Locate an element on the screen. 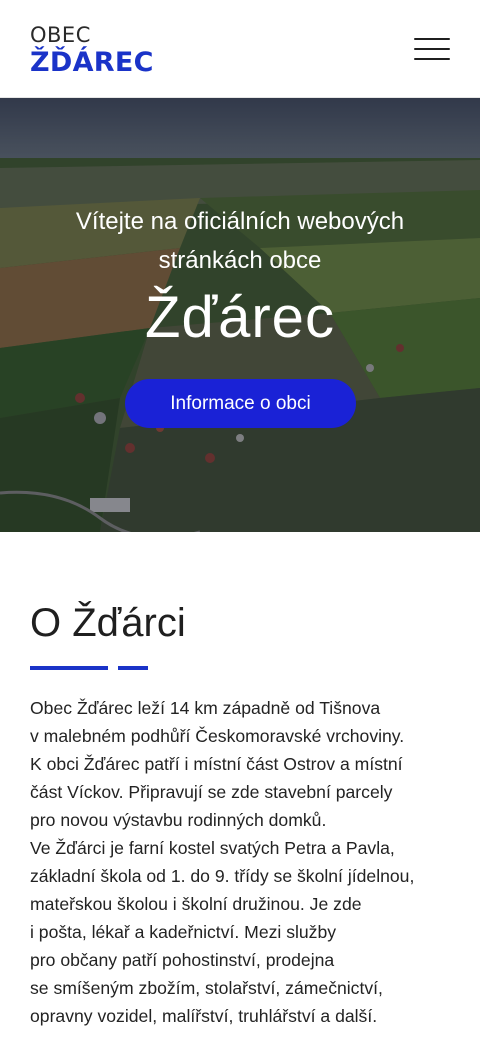  info-button: Informace o obci is located at coordinates (240, 403).